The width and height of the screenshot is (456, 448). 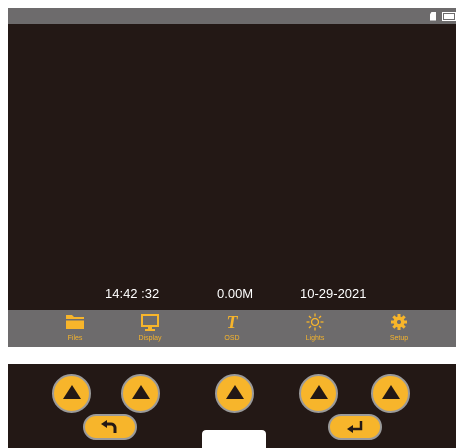 I want to click on status-icons, so click(x=443, y=16).